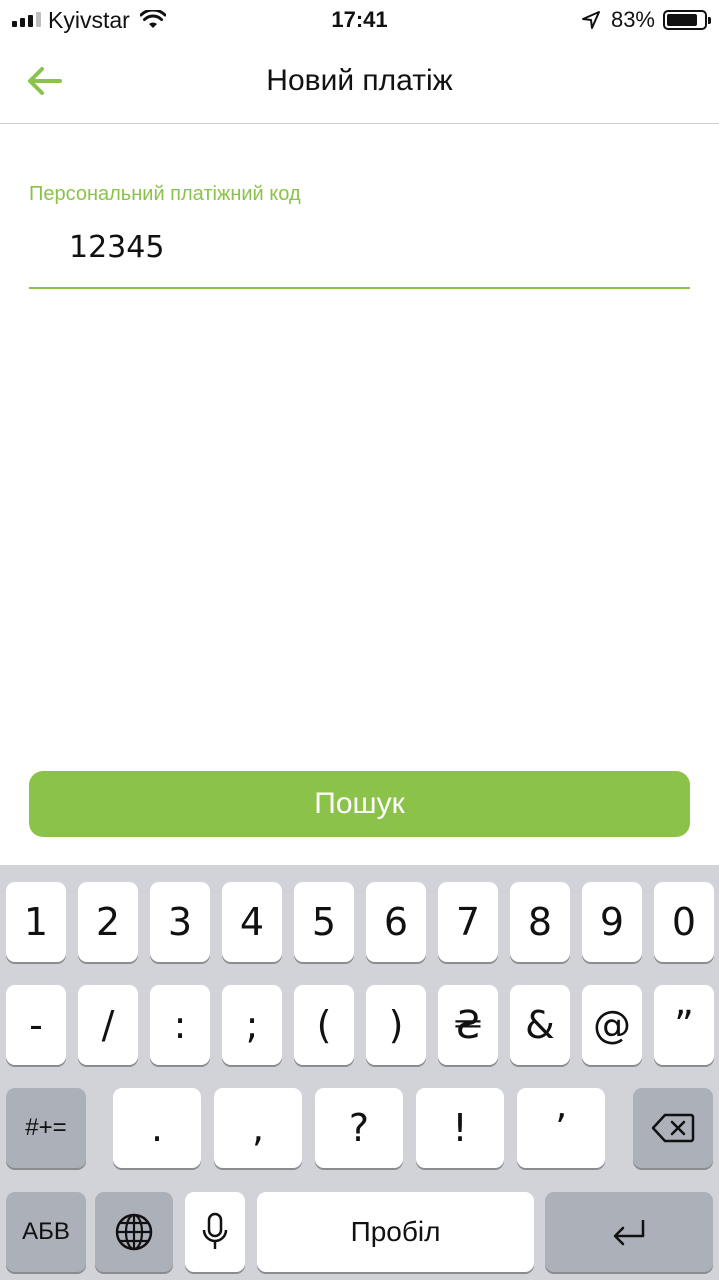 The image size is (719, 1280). I want to click on battery-percent: 83%, so click(632, 19).